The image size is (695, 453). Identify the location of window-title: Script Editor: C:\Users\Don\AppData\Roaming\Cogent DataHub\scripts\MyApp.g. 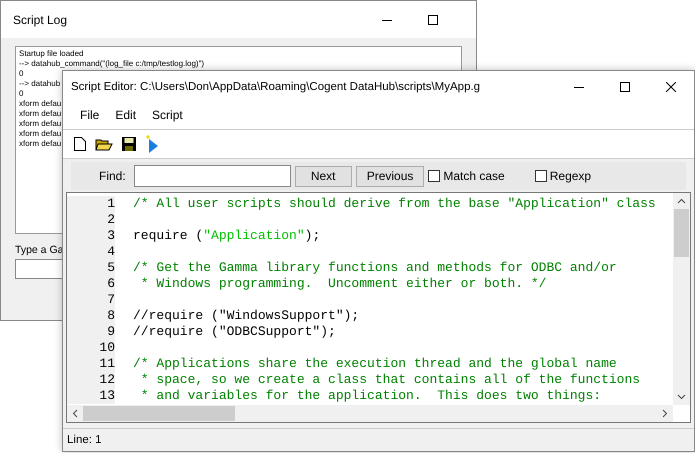
(276, 86).